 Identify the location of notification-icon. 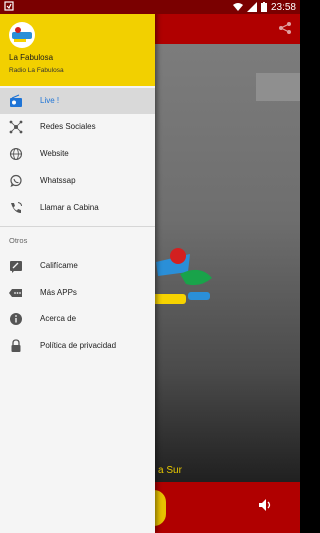
(9, 6).